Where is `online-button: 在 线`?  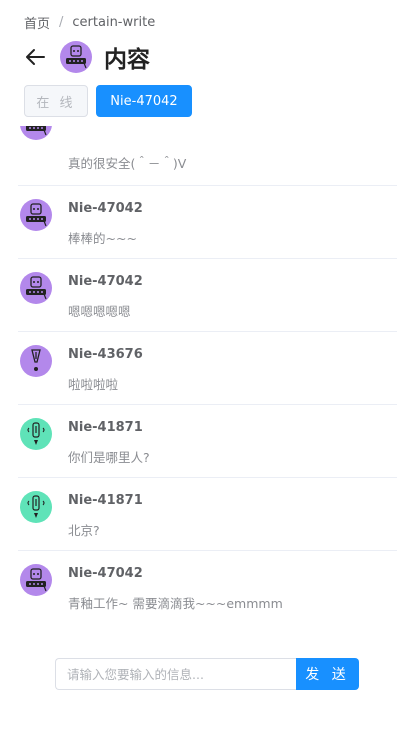 online-button: 在 线 is located at coordinates (56, 101).